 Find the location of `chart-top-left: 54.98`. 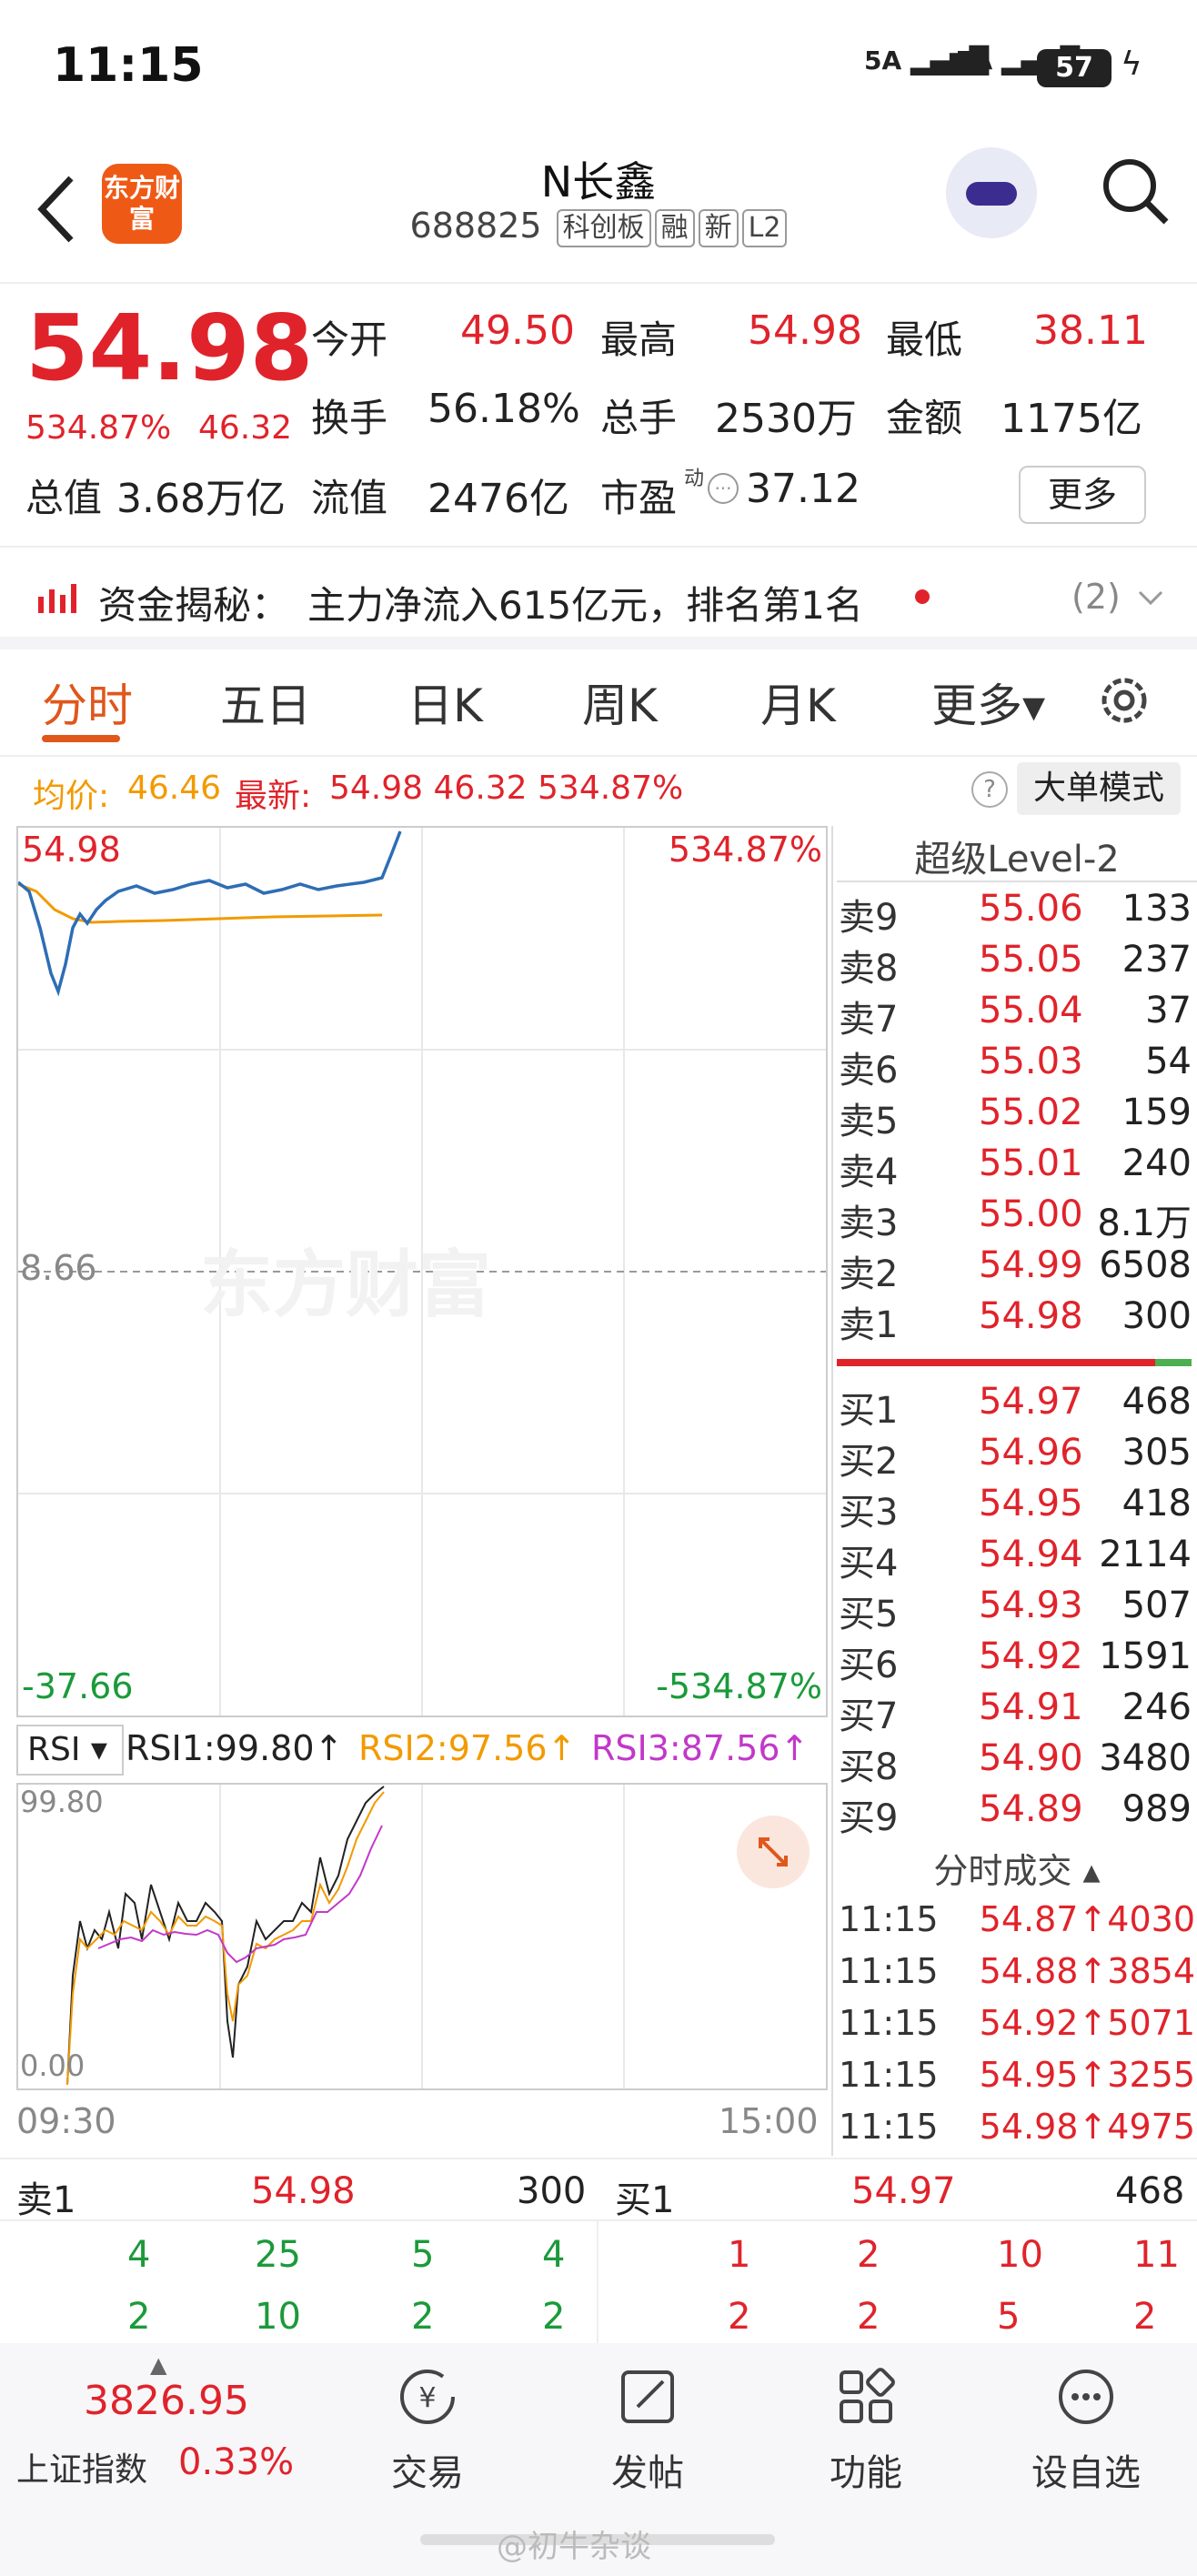

chart-top-left: 54.98 is located at coordinates (71, 850).